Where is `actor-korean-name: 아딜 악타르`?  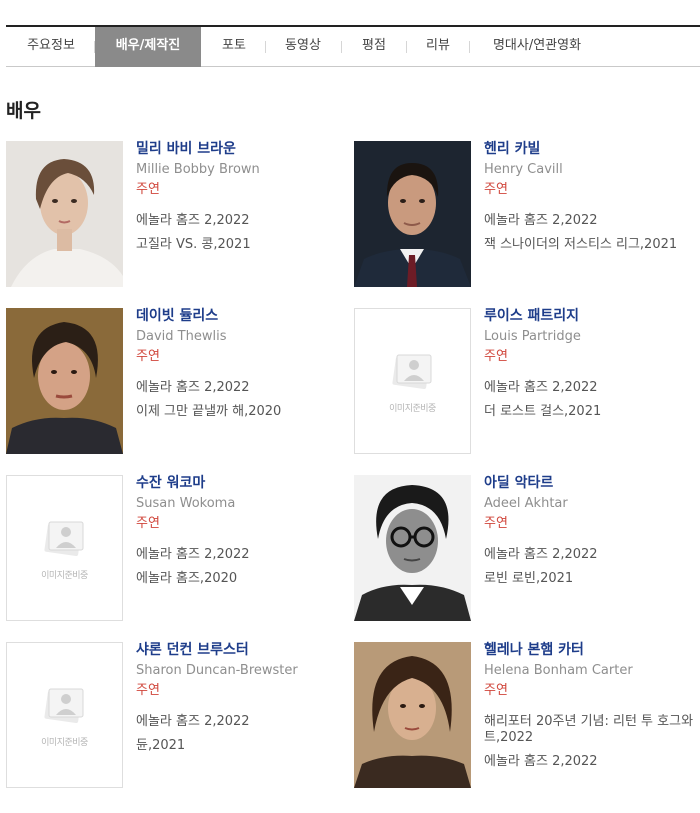
actor-korean-name: 아딜 악타르 is located at coordinates (592, 485).